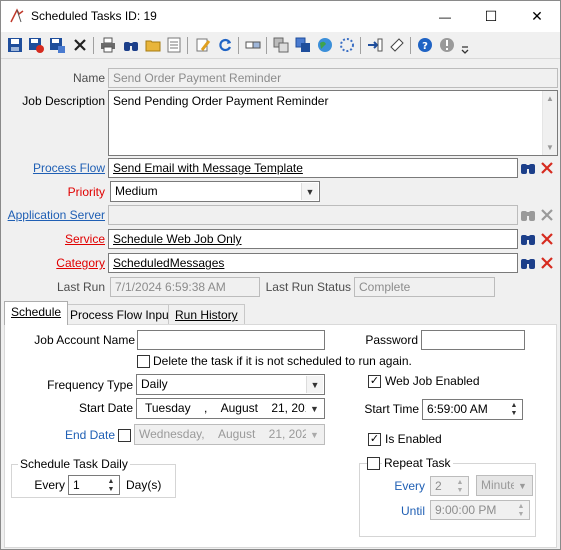  I want to click on start-time-field: 6:59:00 AM ▲ ▼, so click(472, 409).